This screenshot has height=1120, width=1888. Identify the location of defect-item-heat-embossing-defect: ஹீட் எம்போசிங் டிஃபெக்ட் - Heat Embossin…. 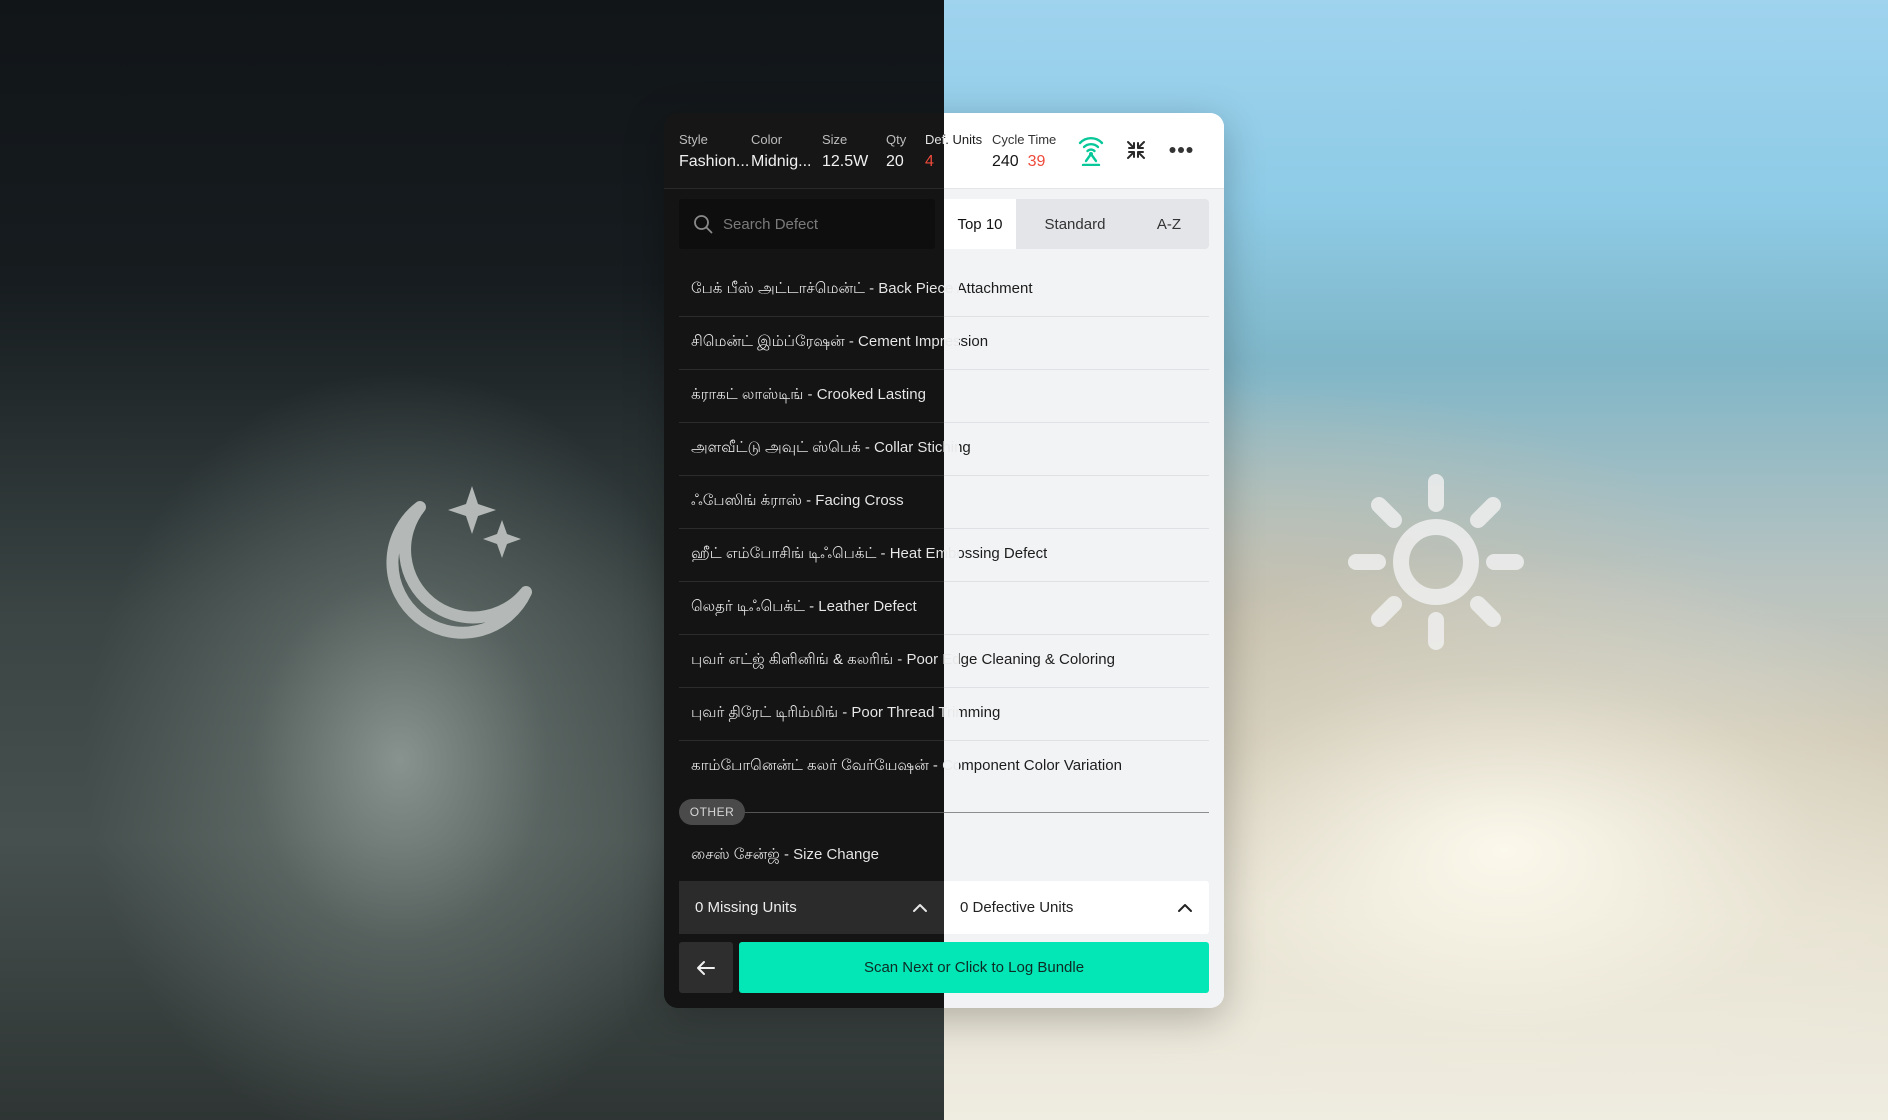
(944, 554).